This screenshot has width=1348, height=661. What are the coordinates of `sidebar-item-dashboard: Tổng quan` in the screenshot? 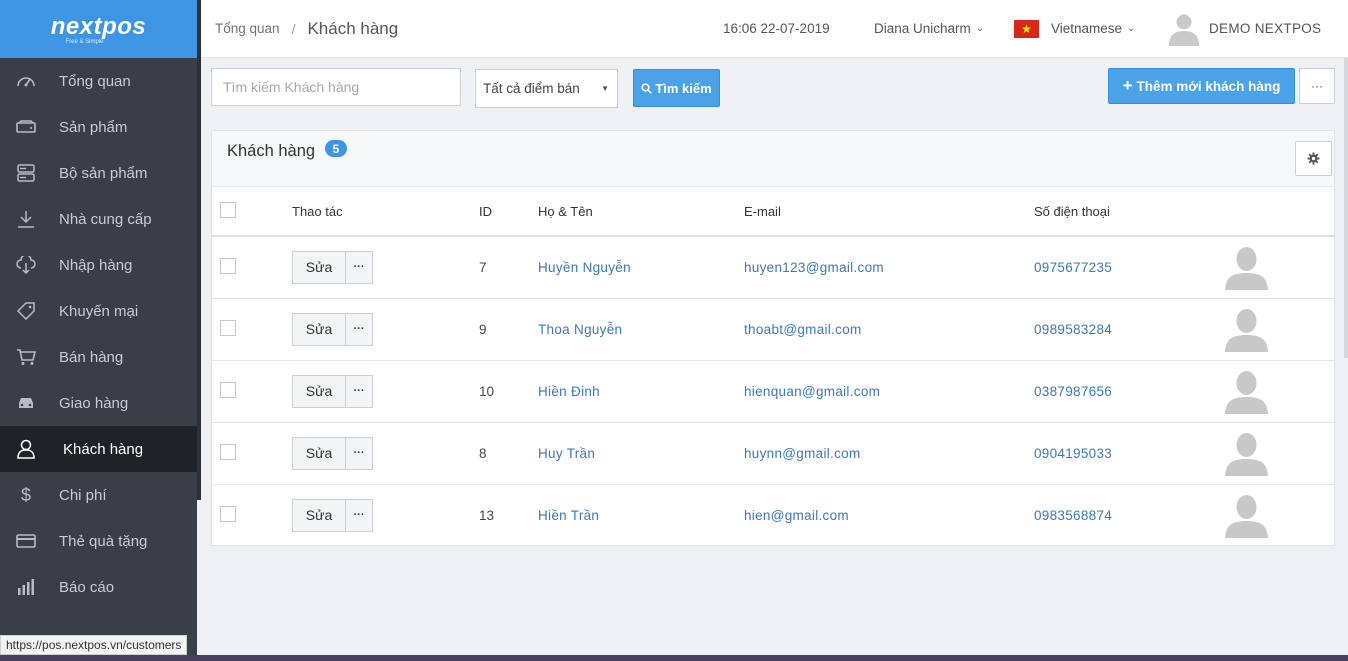 It's located at (98, 81).